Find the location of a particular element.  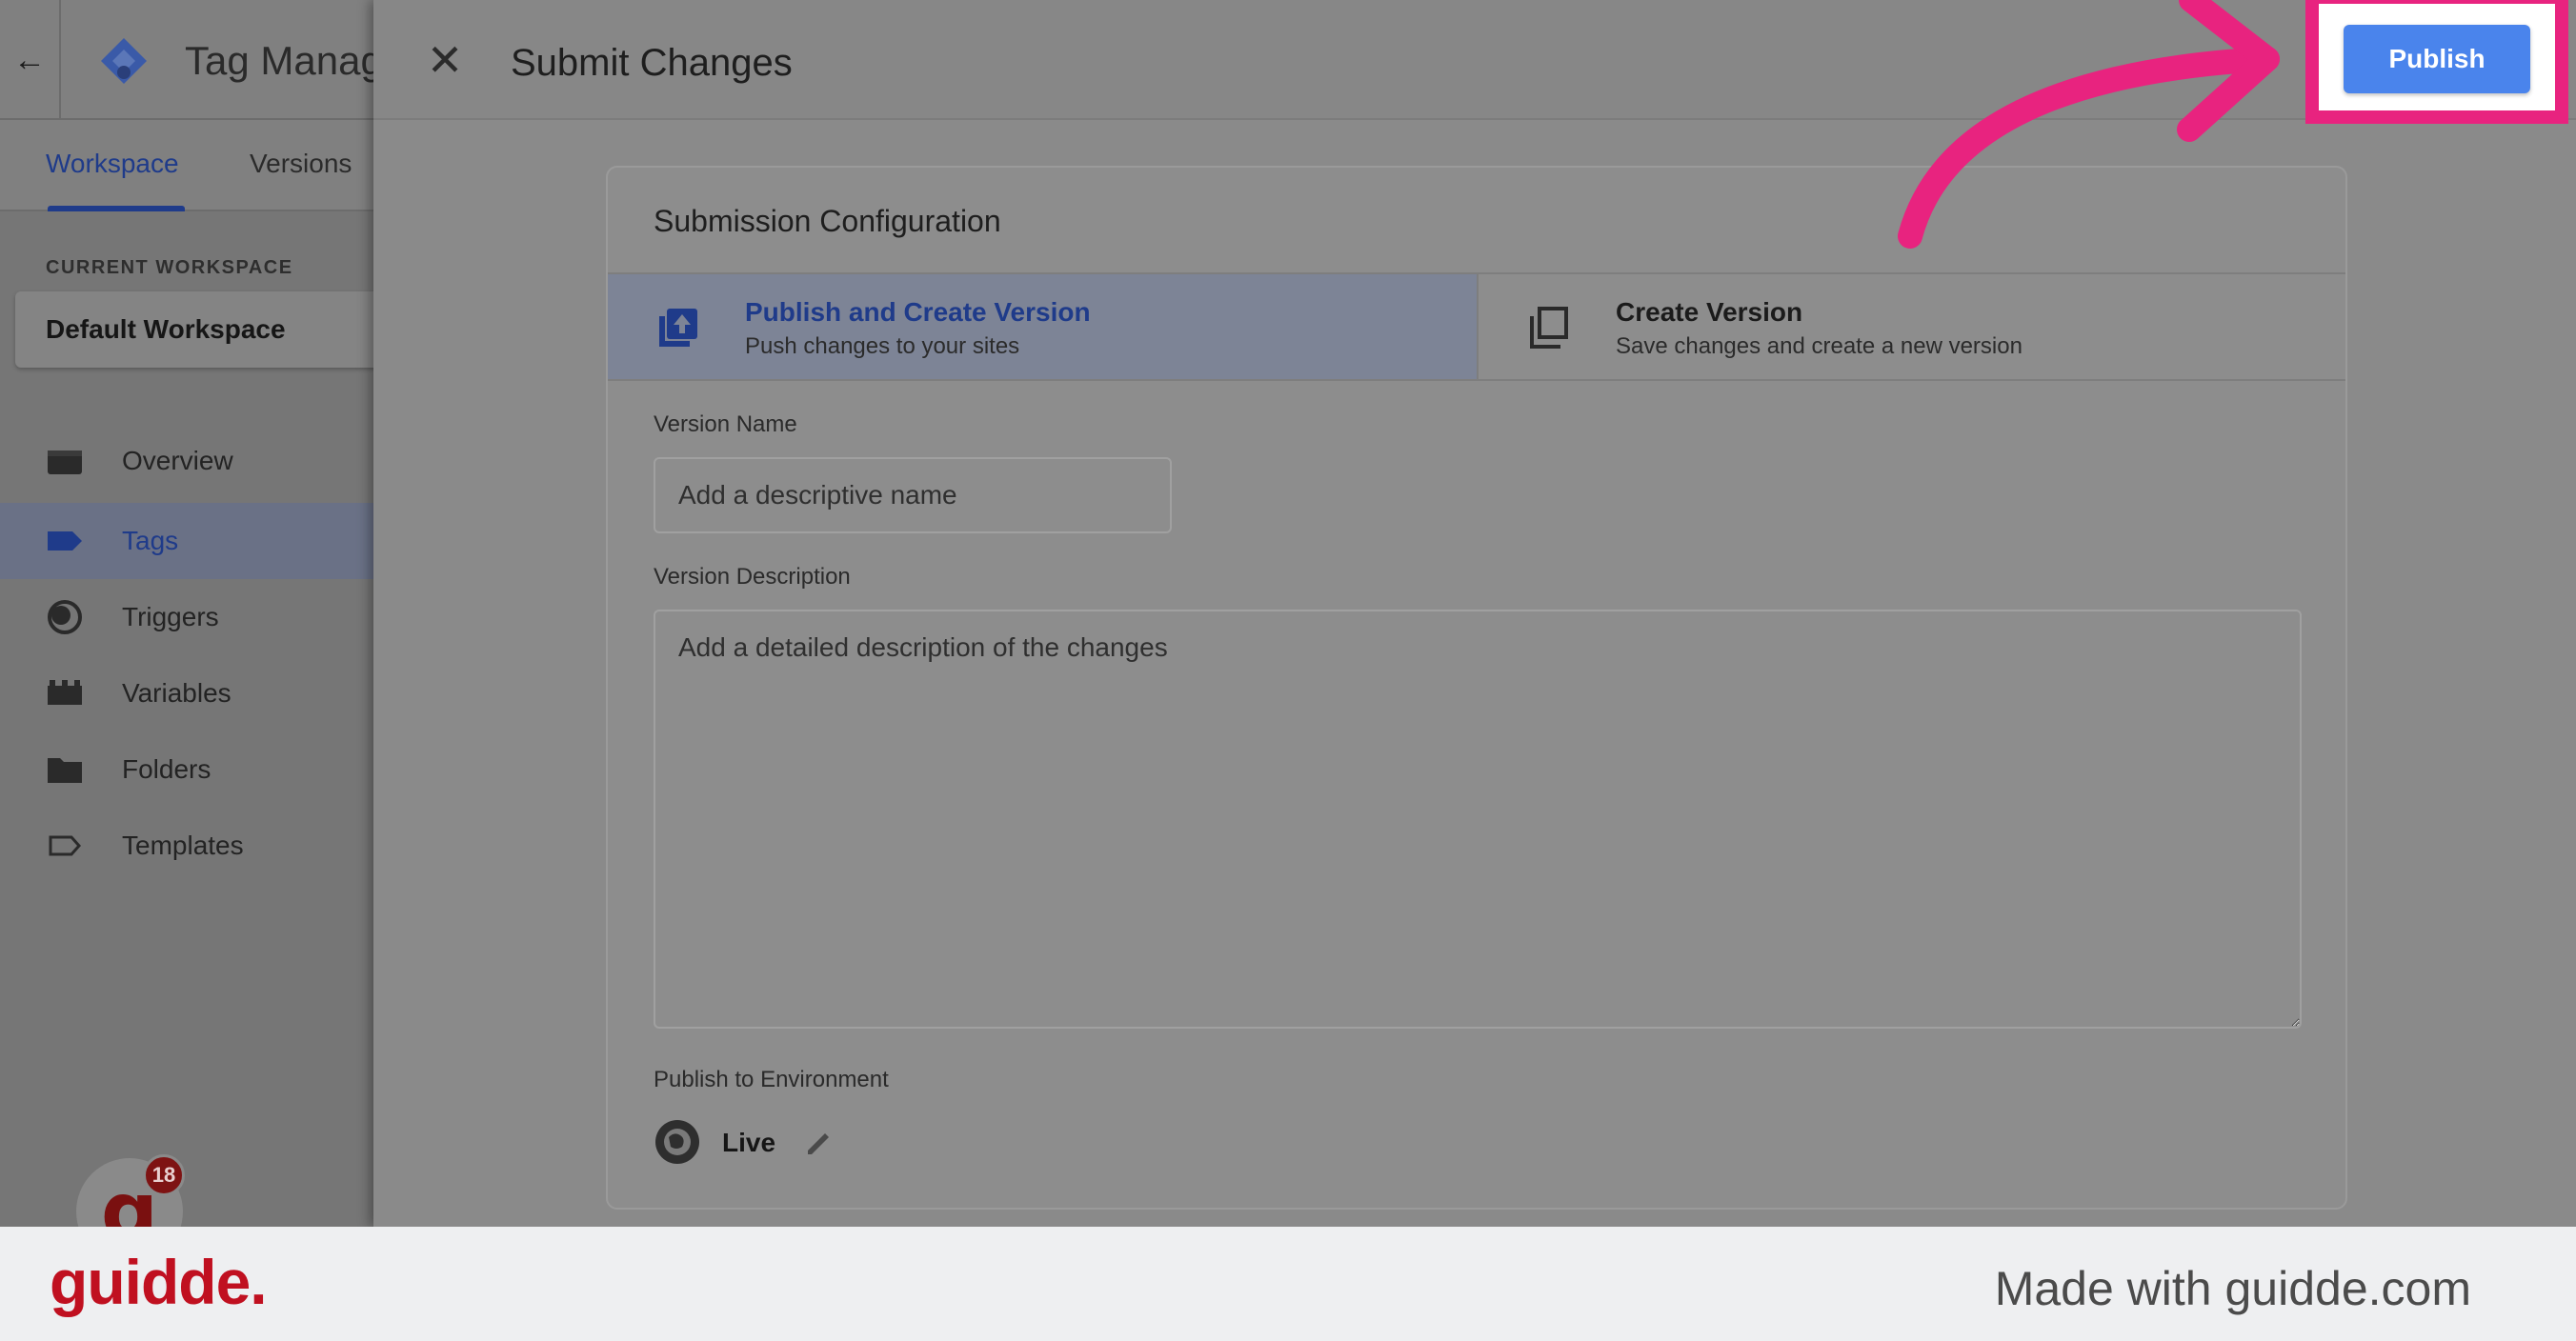

sidebar-item-variables: Variables is located at coordinates (191, 693).